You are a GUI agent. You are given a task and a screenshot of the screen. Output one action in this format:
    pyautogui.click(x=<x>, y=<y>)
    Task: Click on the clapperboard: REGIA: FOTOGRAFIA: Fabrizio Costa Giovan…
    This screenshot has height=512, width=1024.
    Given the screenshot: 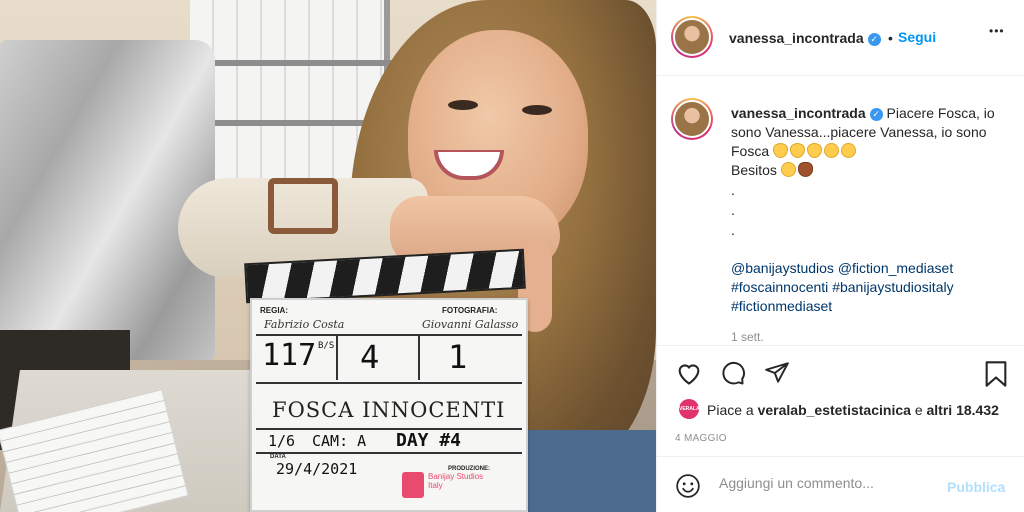 What is the action you would take?
    pyautogui.click(x=389, y=405)
    